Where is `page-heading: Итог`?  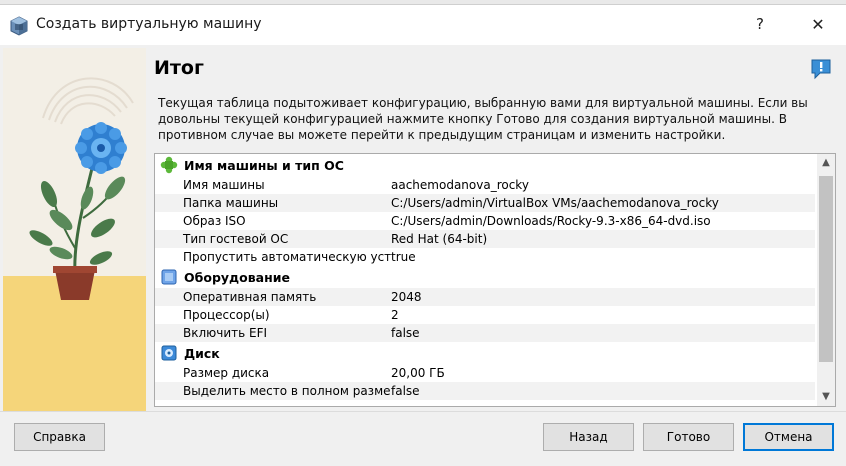 page-heading: Итог is located at coordinates (179, 68).